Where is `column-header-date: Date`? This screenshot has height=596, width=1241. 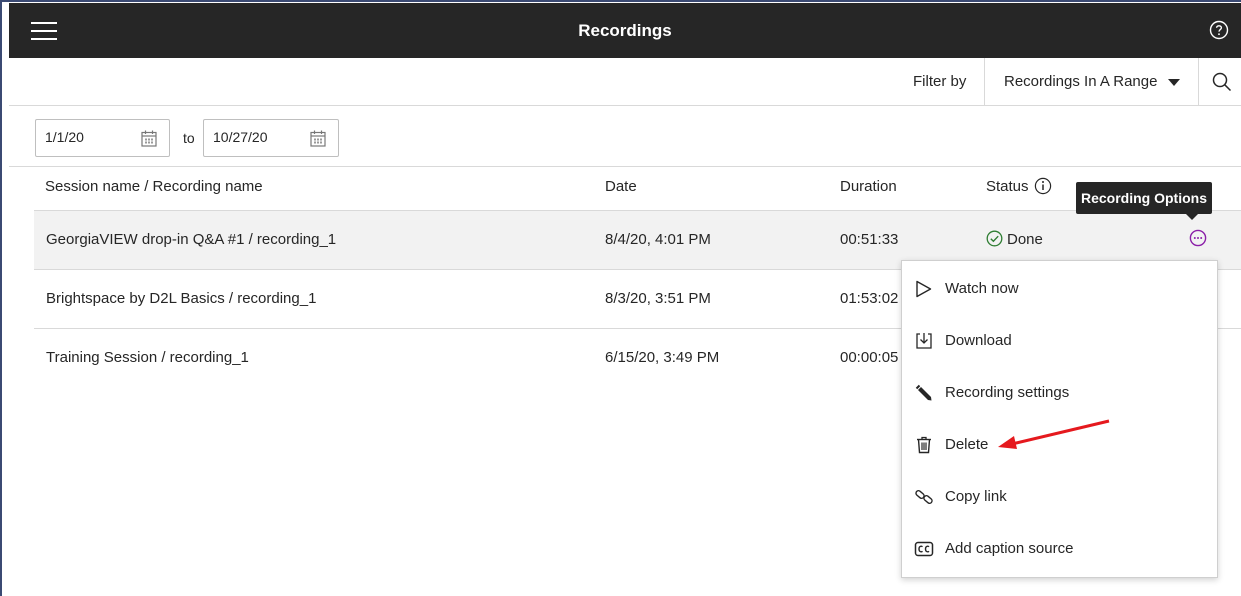 column-header-date: Date is located at coordinates (621, 189).